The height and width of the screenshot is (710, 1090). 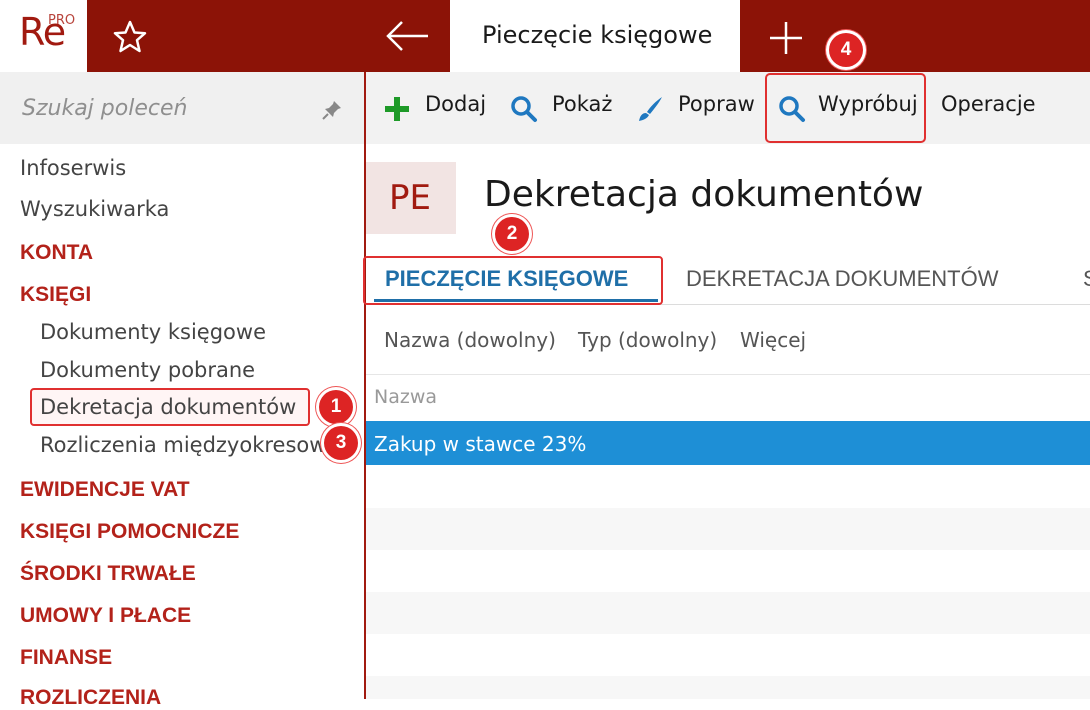 I want to click on sidebar-section-srodki-trwale: ŚRODKI TRWAŁE, so click(x=108, y=573).